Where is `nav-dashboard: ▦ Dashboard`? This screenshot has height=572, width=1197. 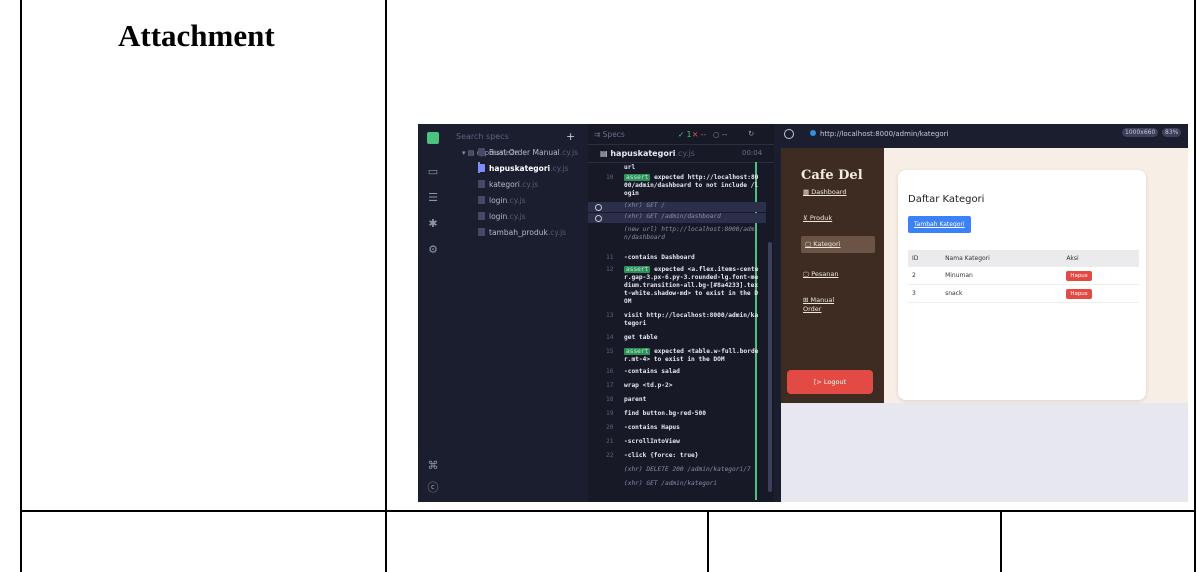
nav-dashboard: ▦ Dashboard is located at coordinates (839, 192).